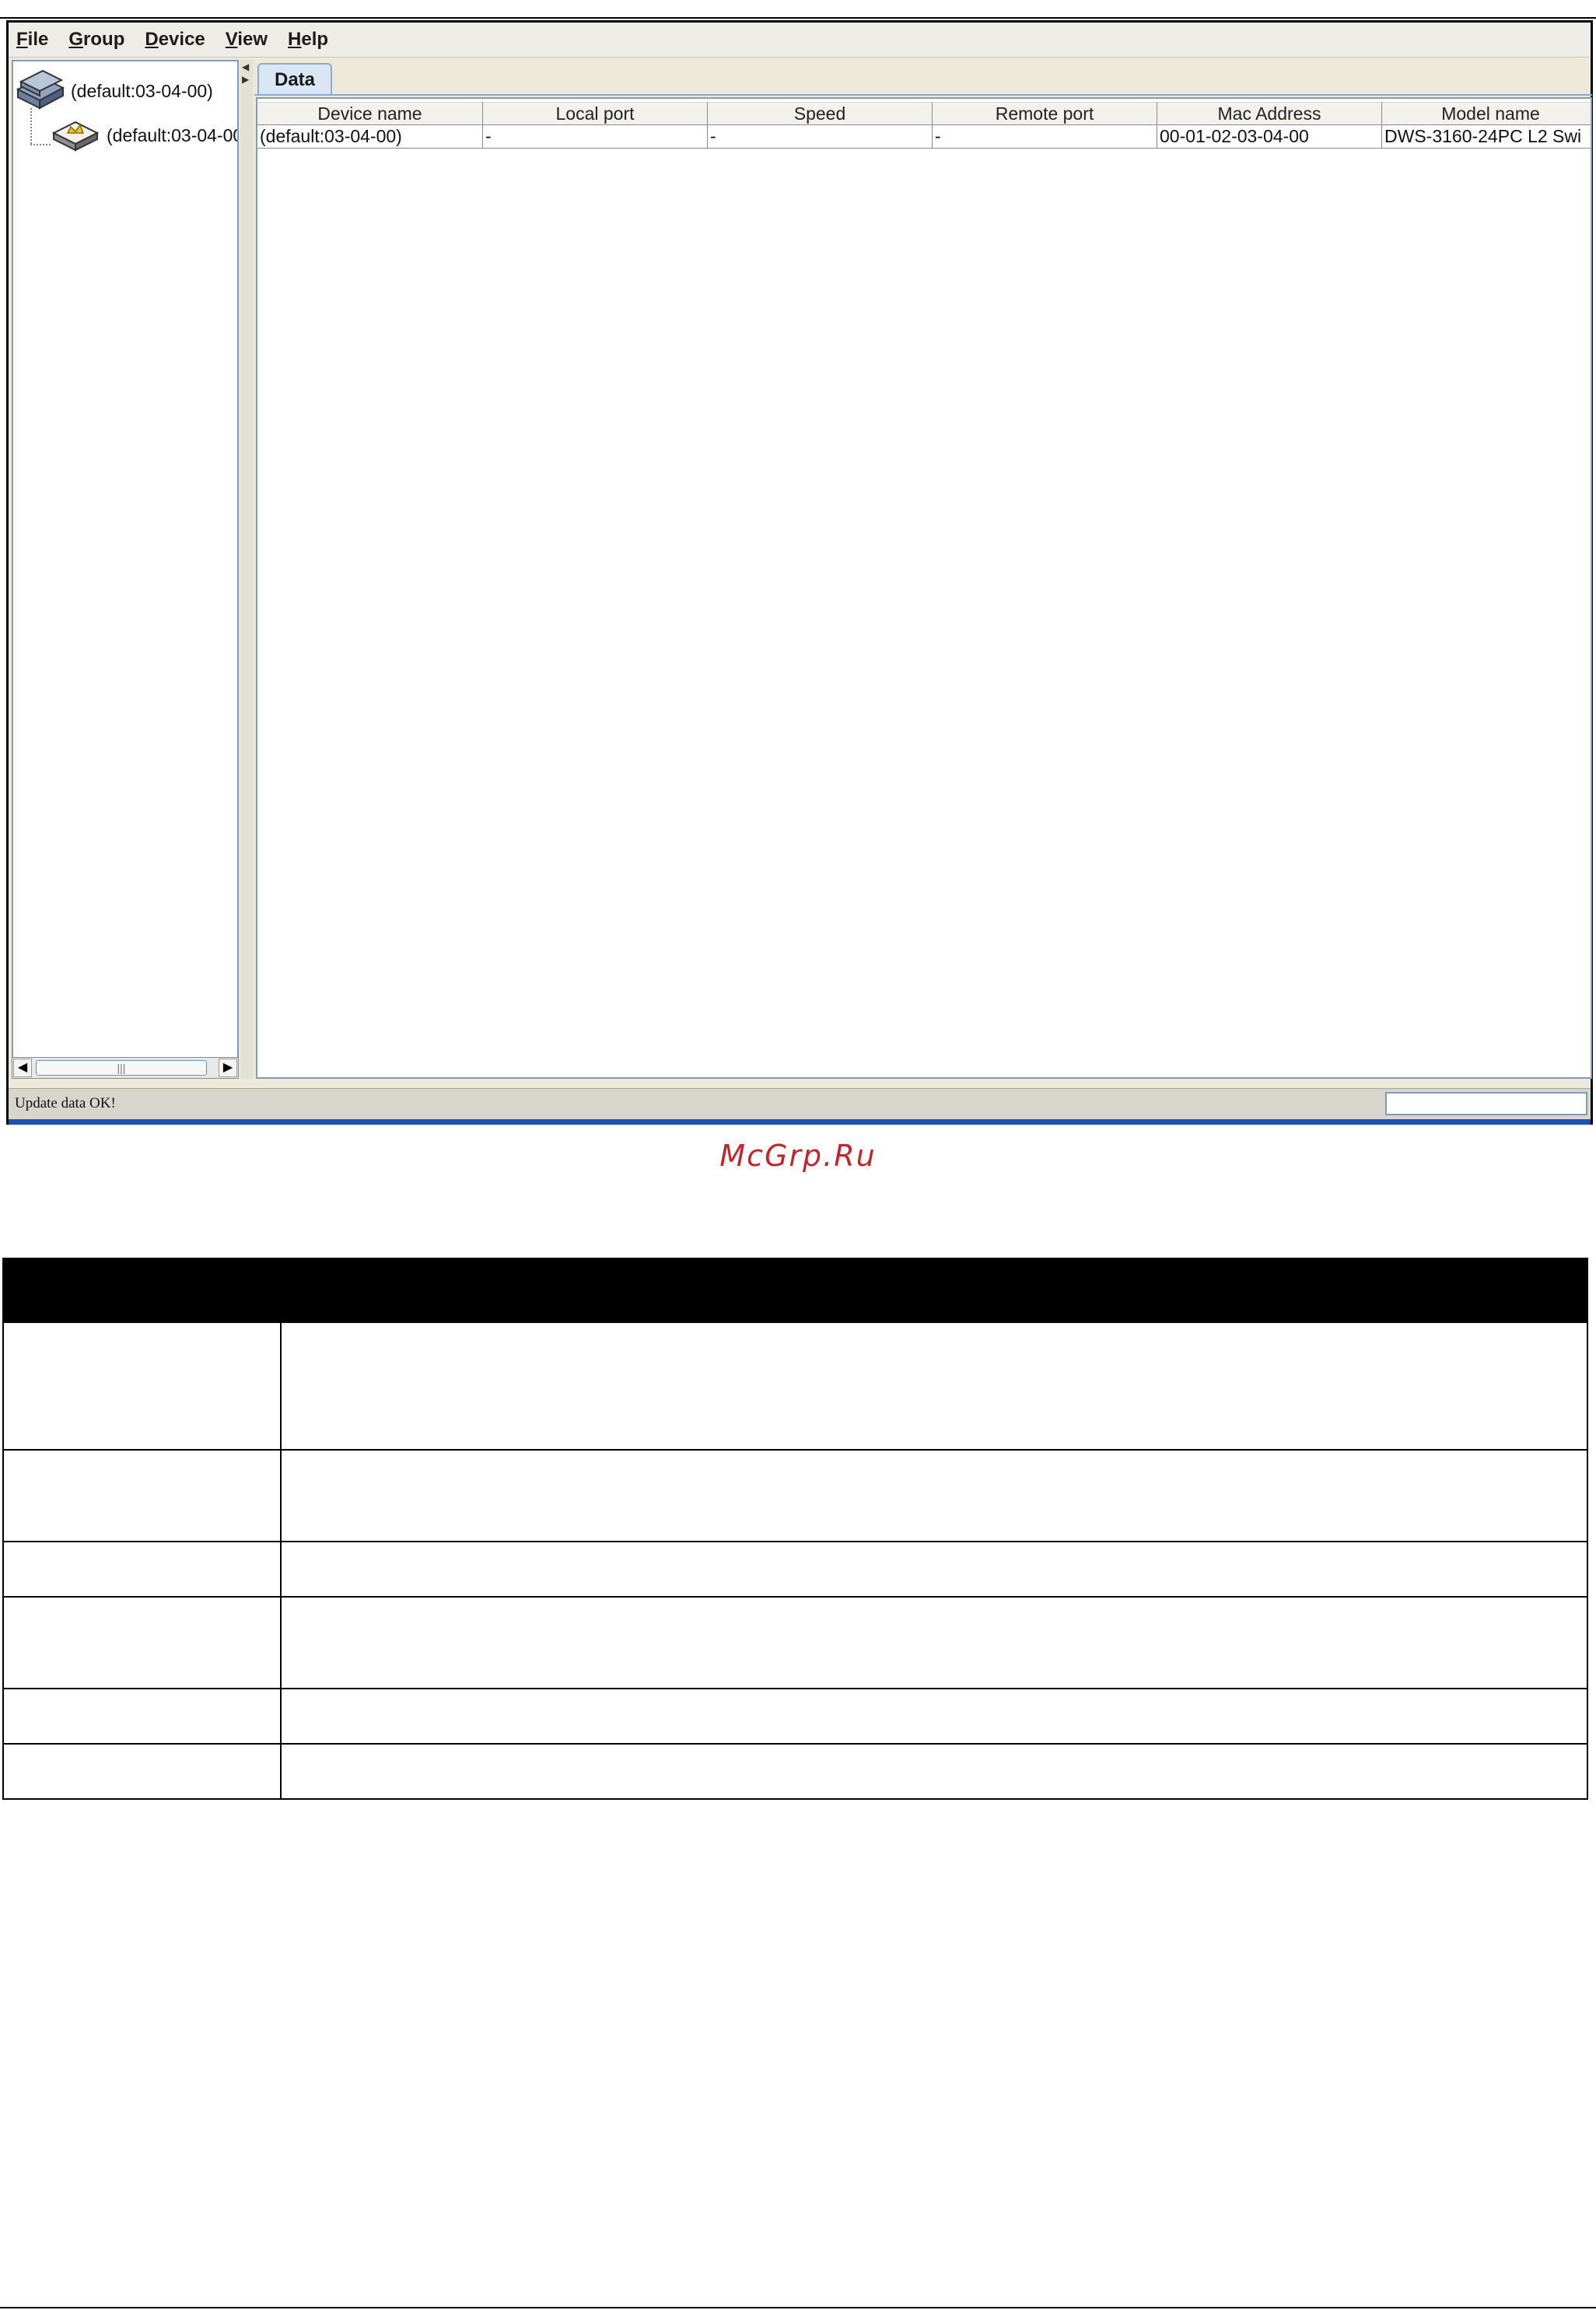  I want to click on device-tree: (default:03-04-00) (default:03-04-00, so click(125, 561).